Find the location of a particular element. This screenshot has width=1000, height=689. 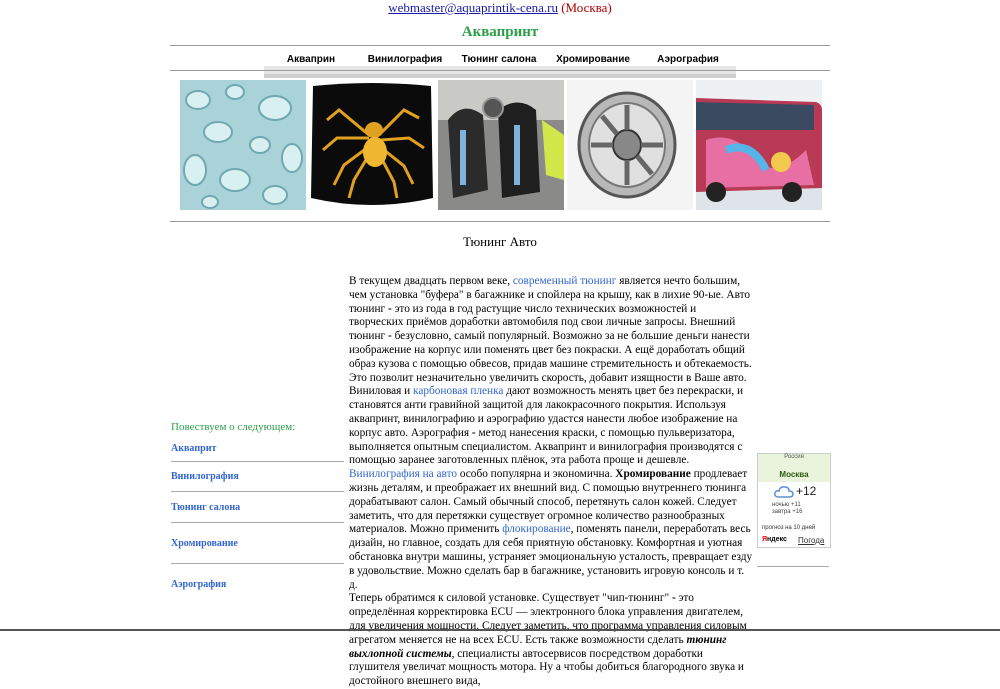

image-gallery is located at coordinates (501, 145).